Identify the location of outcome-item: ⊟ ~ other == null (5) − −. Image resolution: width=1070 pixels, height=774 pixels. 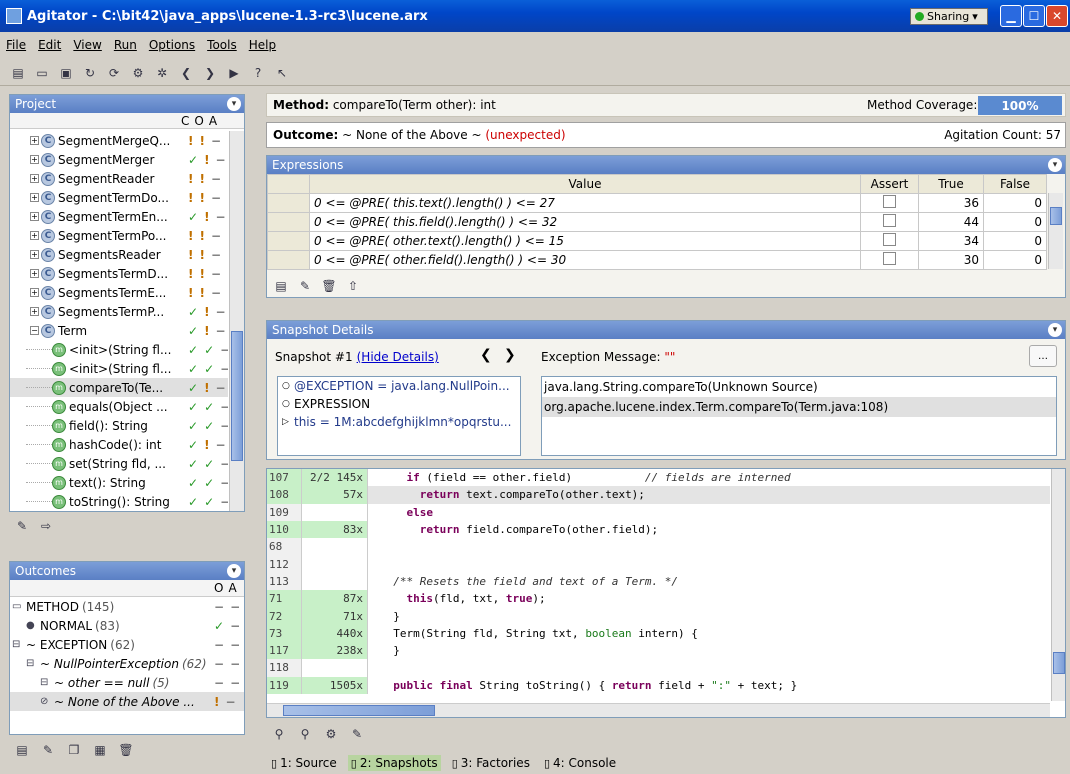
(127, 682).